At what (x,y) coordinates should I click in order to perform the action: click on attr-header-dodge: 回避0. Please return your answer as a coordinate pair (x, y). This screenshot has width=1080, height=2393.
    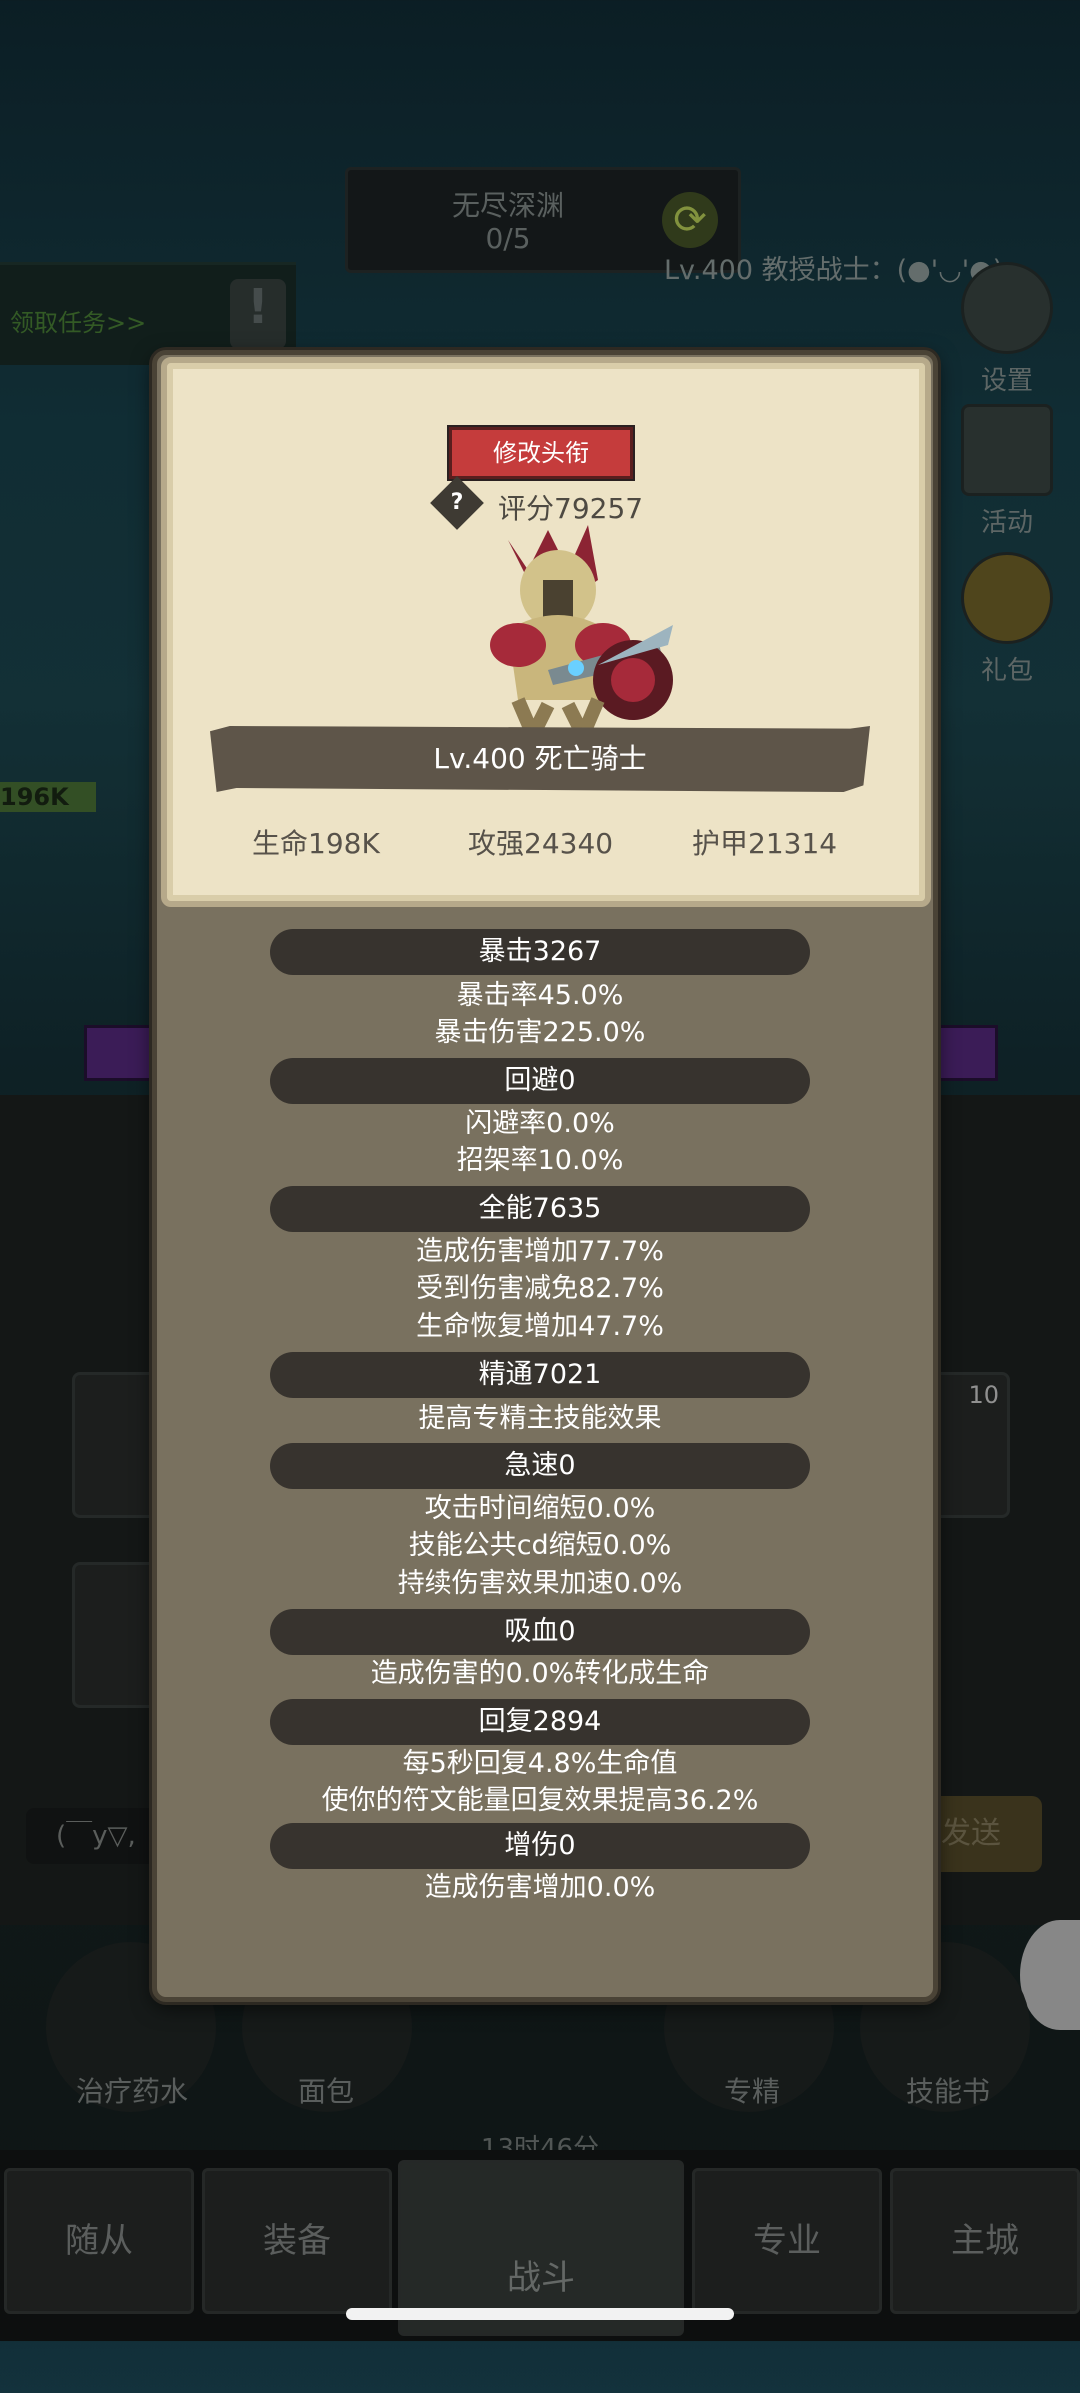
    Looking at the image, I should click on (540, 1081).